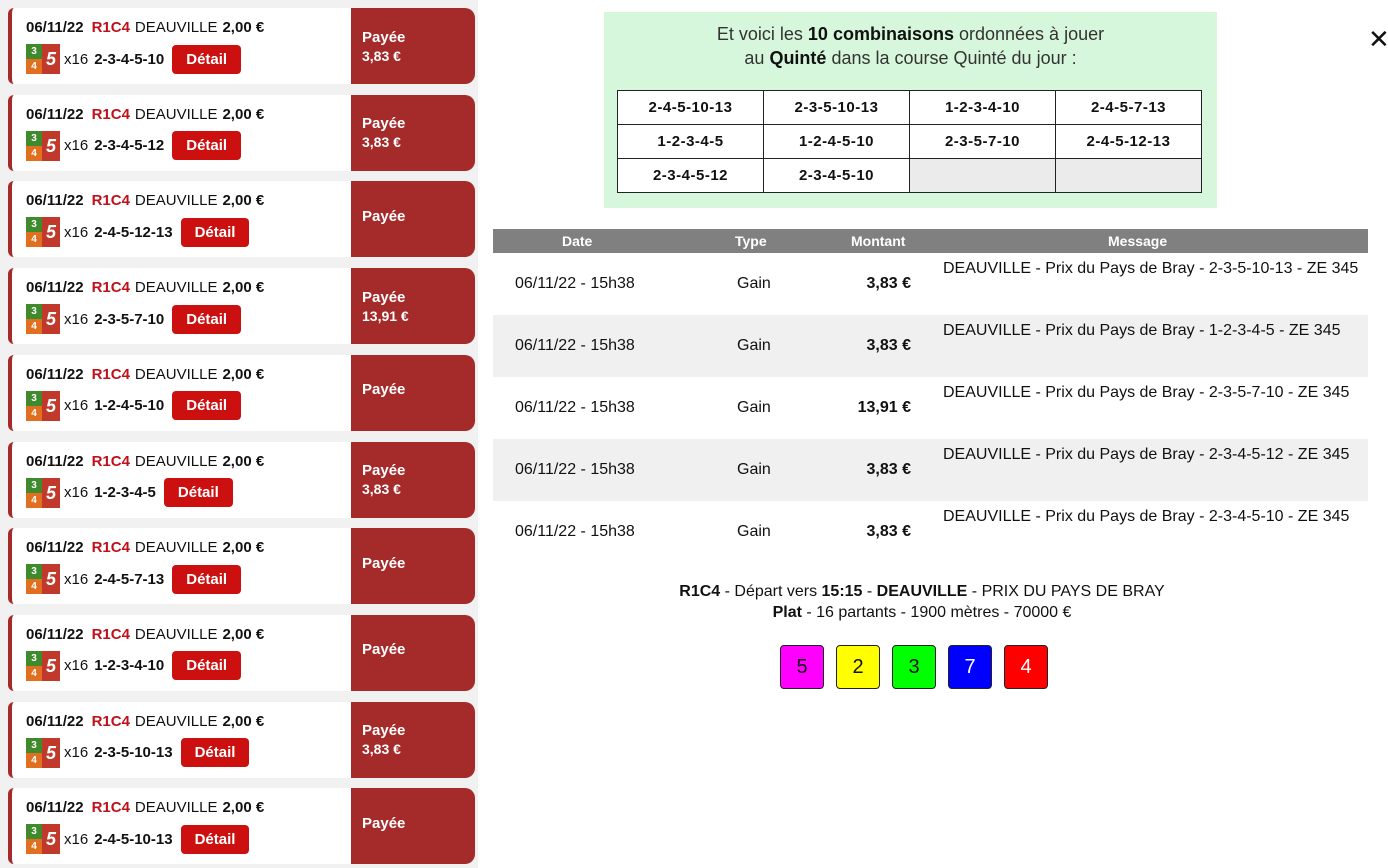 The image size is (1388, 868). Describe the element at coordinates (930, 241) in the screenshot. I see `transactions-header: Date Type Montant Message` at that location.